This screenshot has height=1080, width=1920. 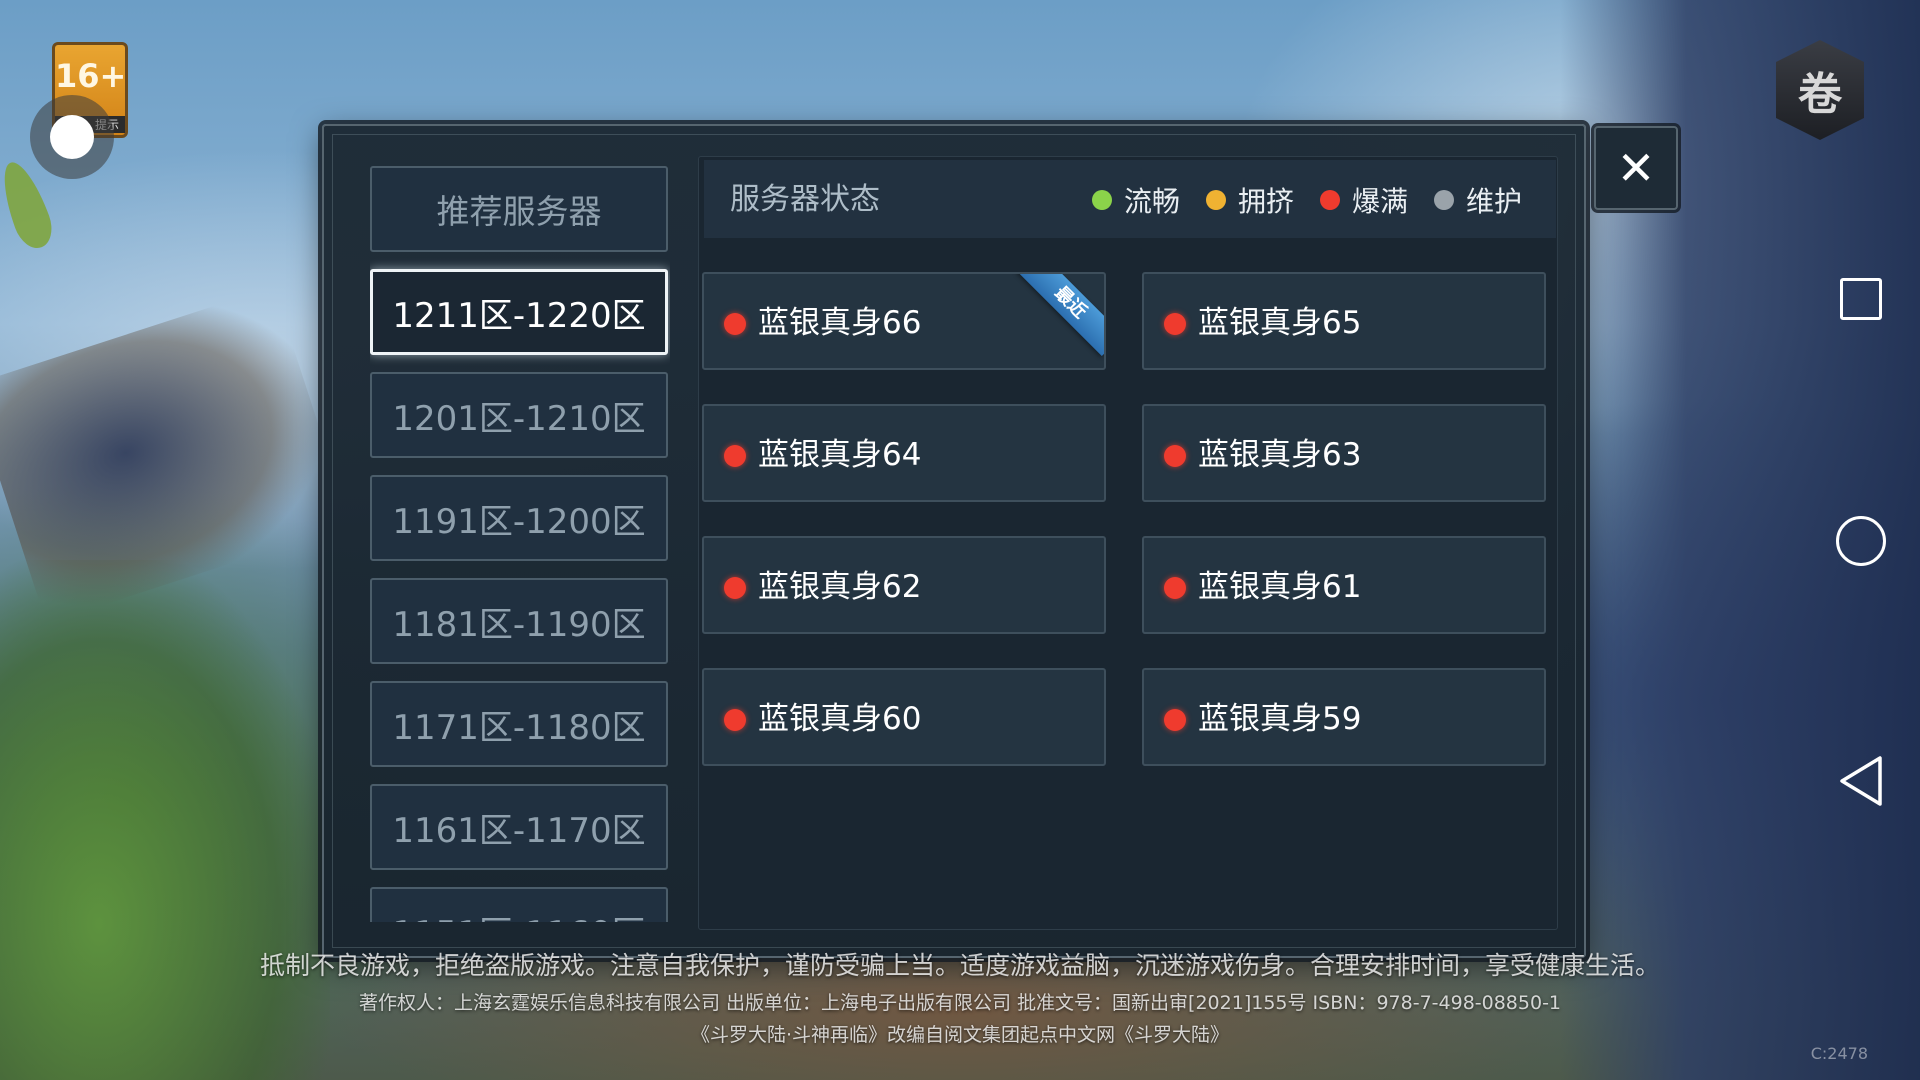 I want to click on server-card: 蓝银真身59, so click(x=1344, y=717).